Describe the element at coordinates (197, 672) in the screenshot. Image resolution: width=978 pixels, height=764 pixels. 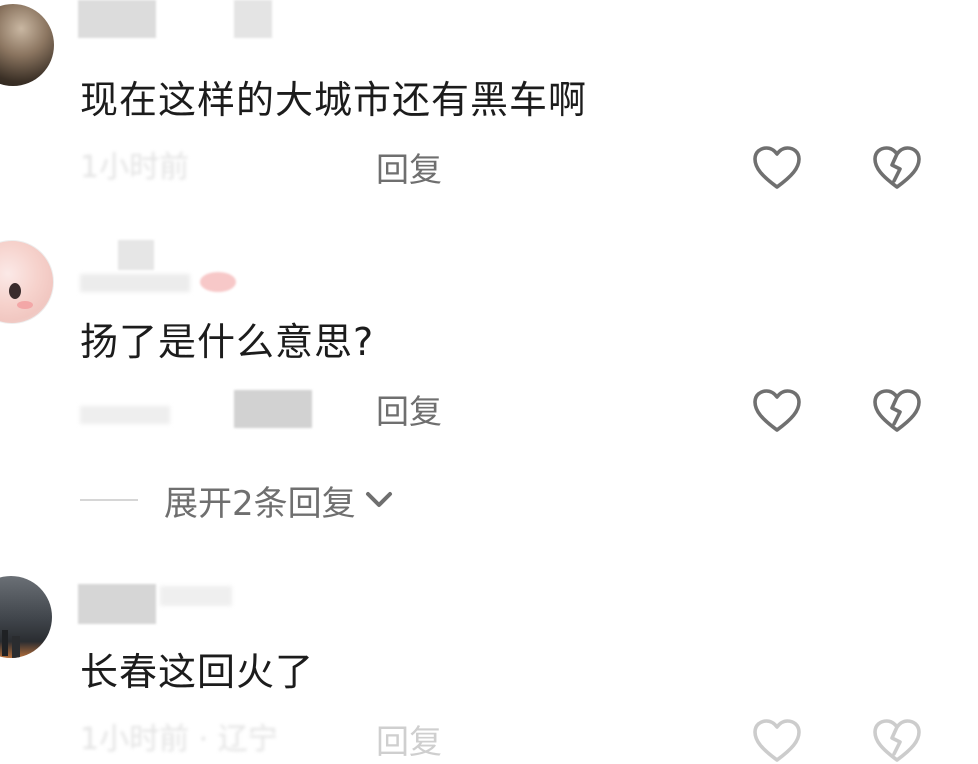
I see `comment-text: 长春这回火了` at that location.